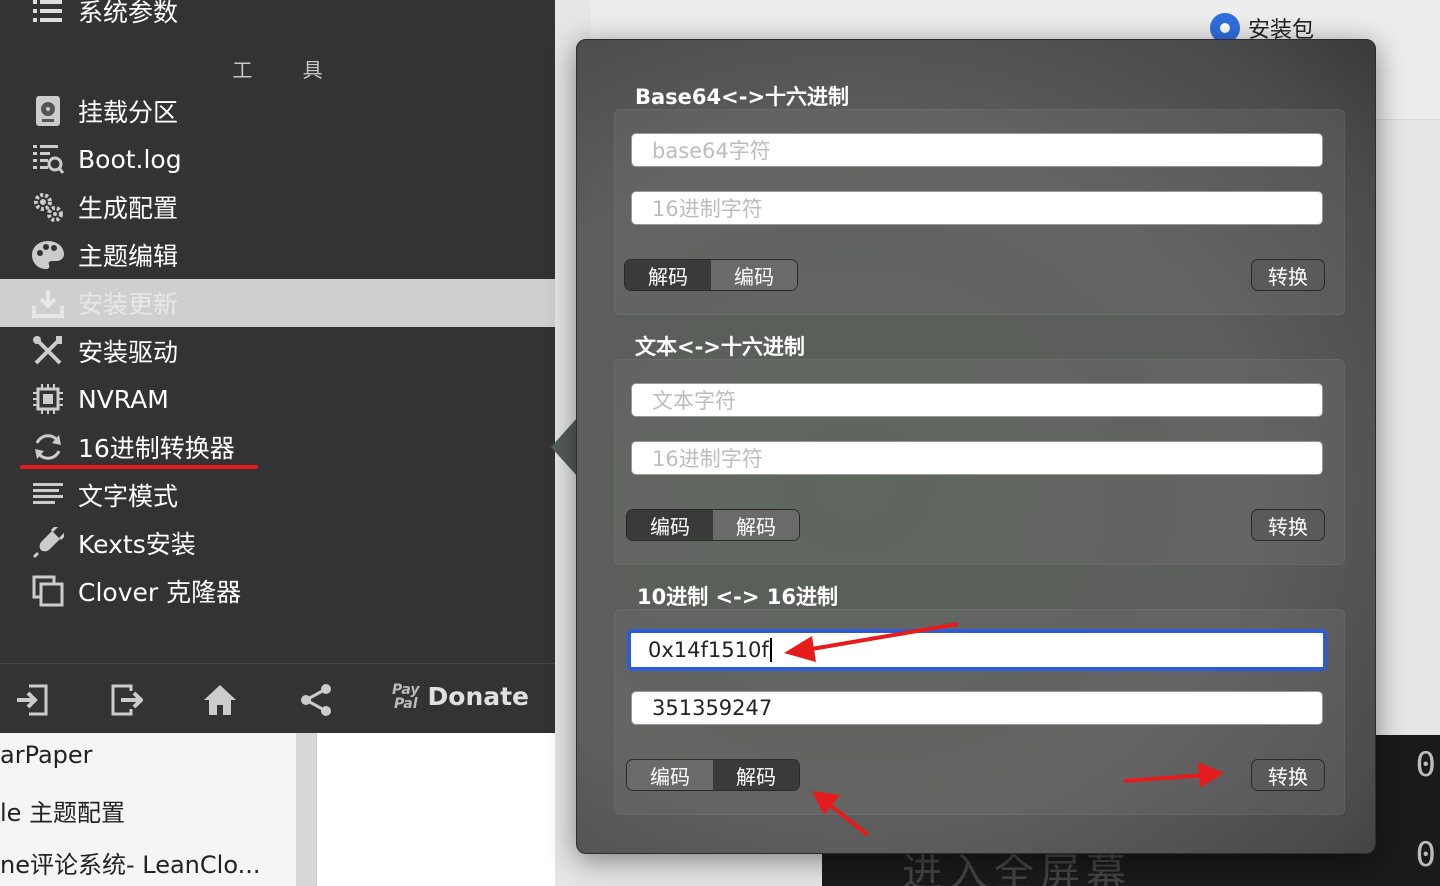 This screenshot has height=886, width=1440. Describe the element at coordinates (478, 696) in the screenshot. I see `donate-label: Donate` at that location.